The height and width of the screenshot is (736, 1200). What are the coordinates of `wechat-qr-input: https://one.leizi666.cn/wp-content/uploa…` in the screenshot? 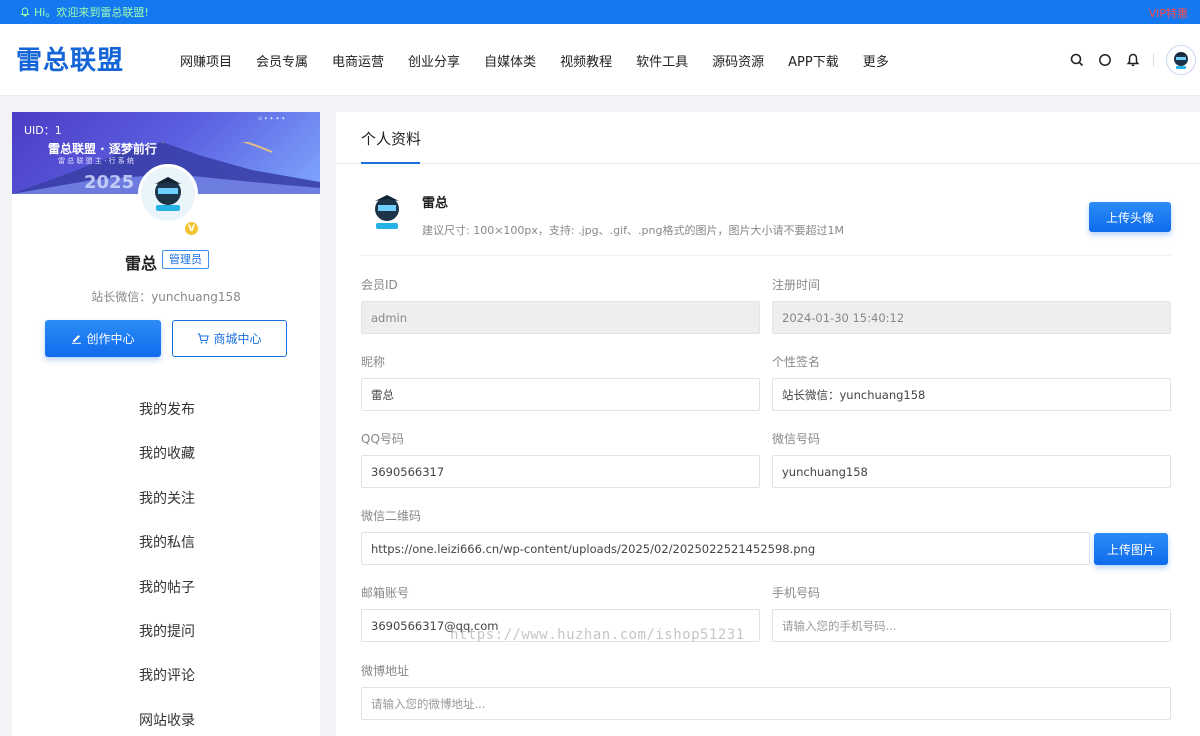 It's located at (725, 548).